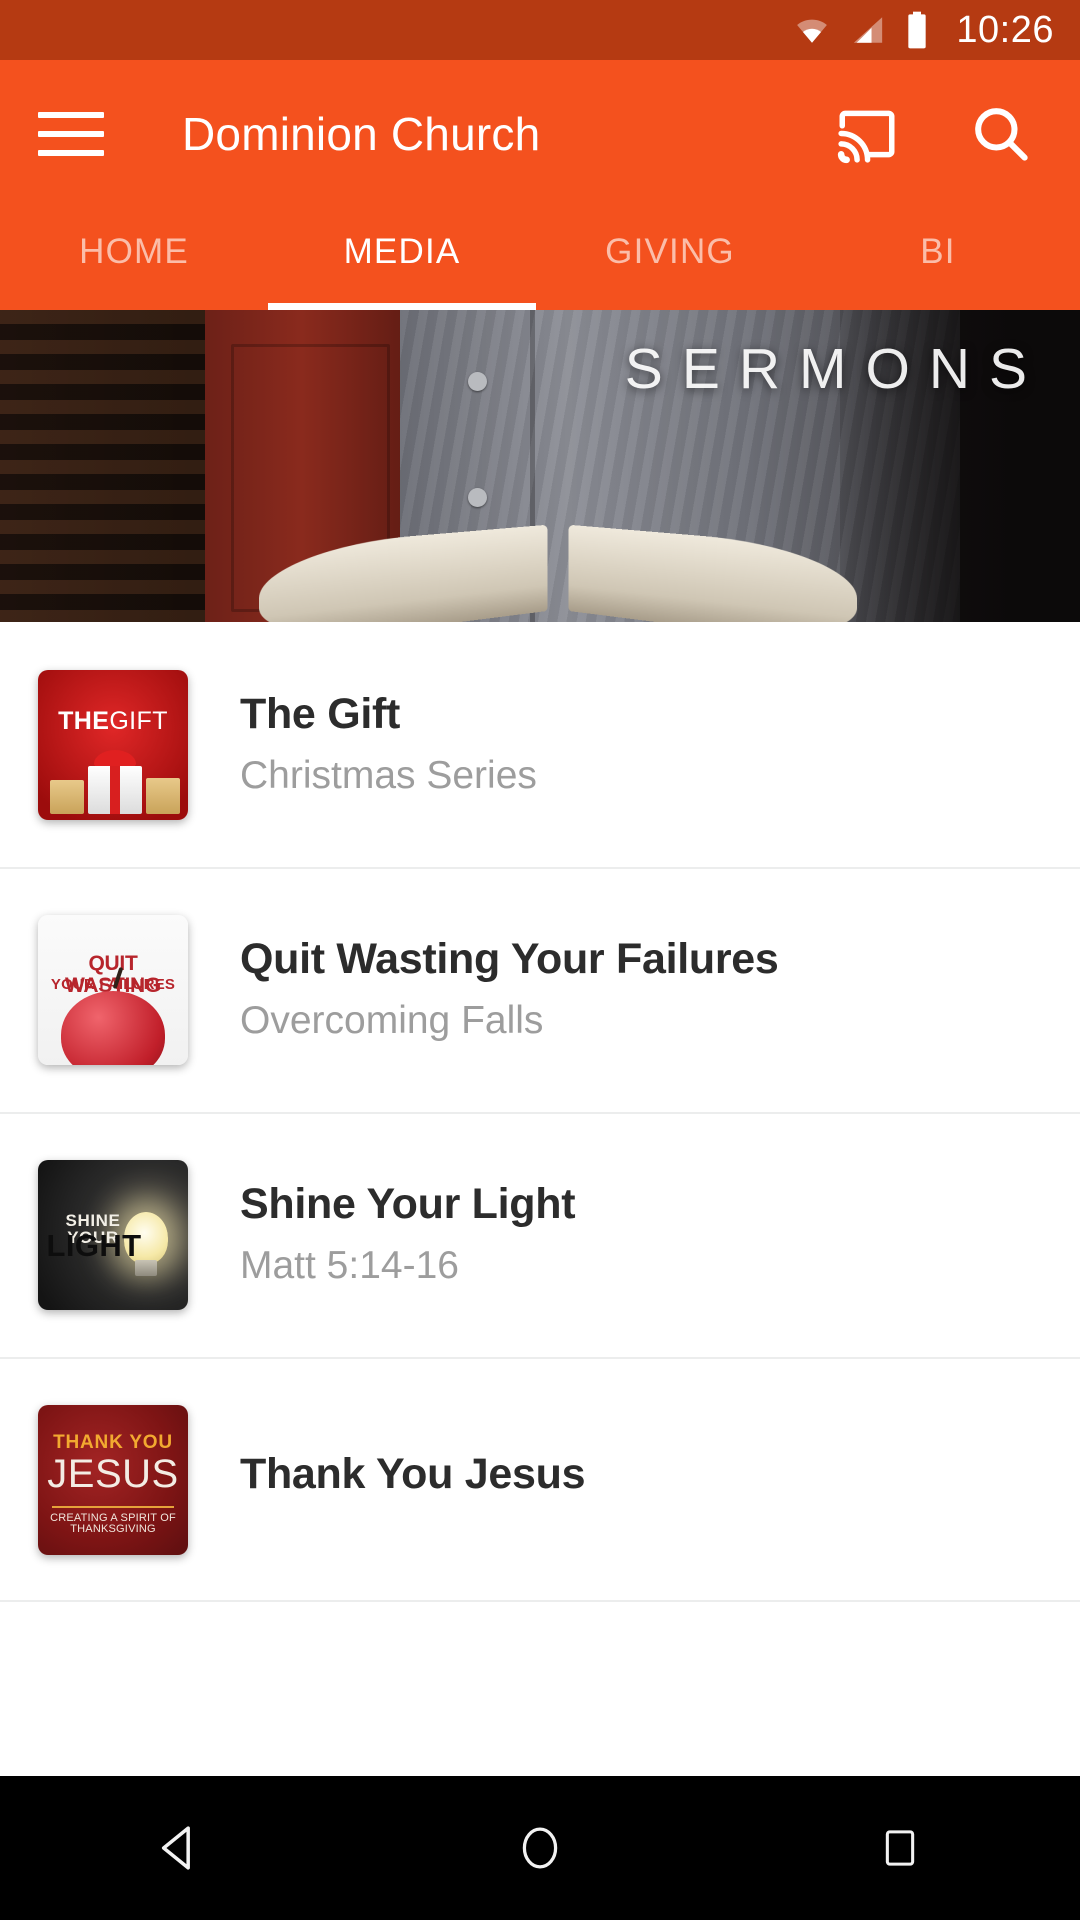 The width and height of the screenshot is (1080, 1920). What do you see at coordinates (670, 251) in the screenshot?
I see `tab-giving-label: GIVING` at bounding box center [670, 251].